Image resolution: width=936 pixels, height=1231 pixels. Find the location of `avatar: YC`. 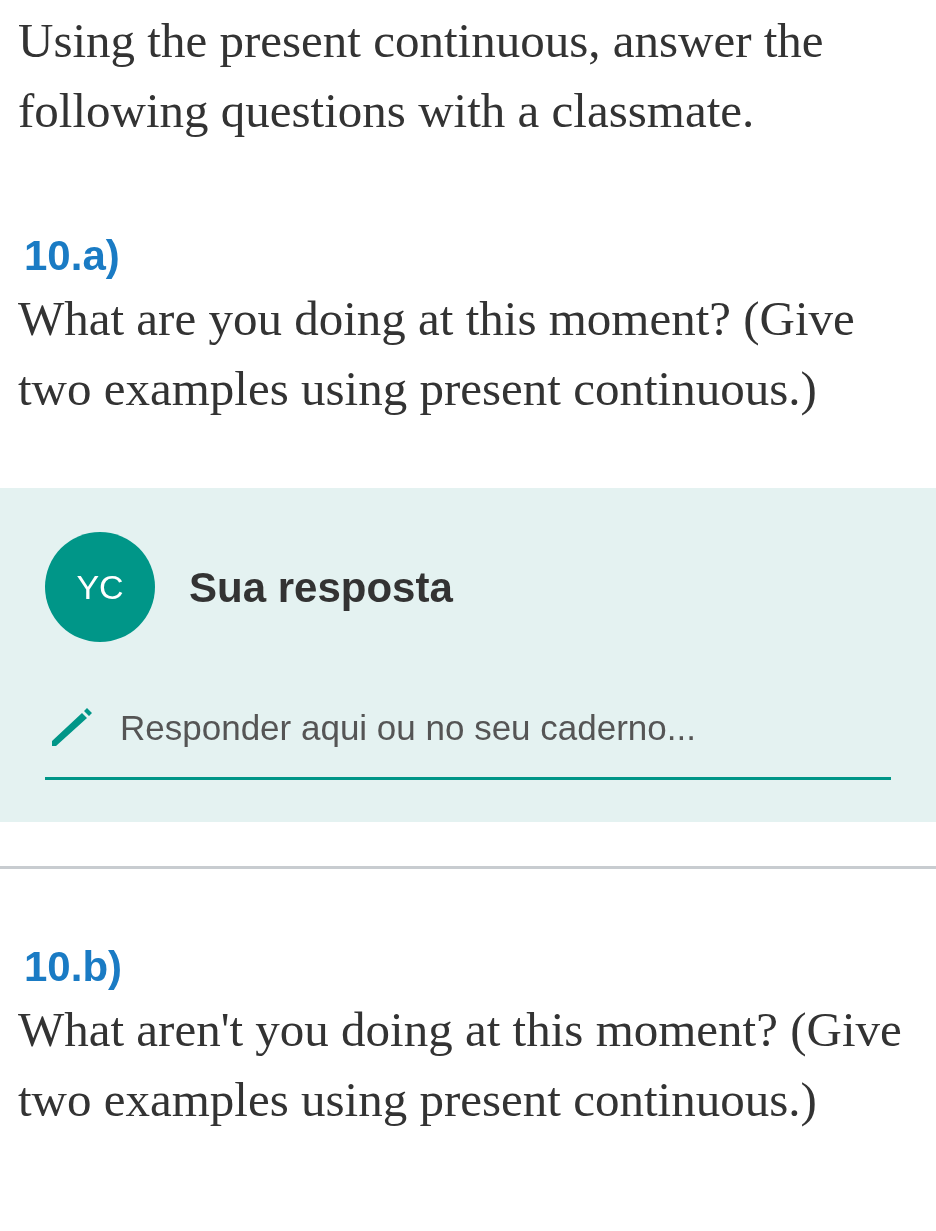

avatar: YC is located at coordinates (100, 587).